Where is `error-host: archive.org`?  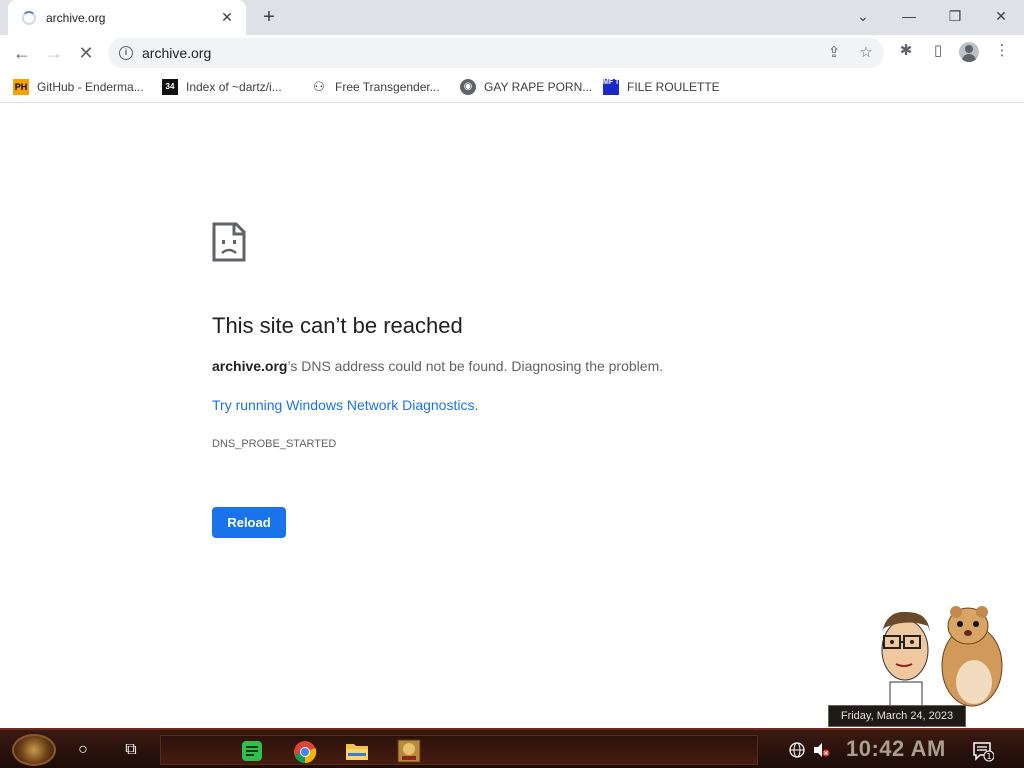
error-host: archive.org is located at coordinates (250, 366).